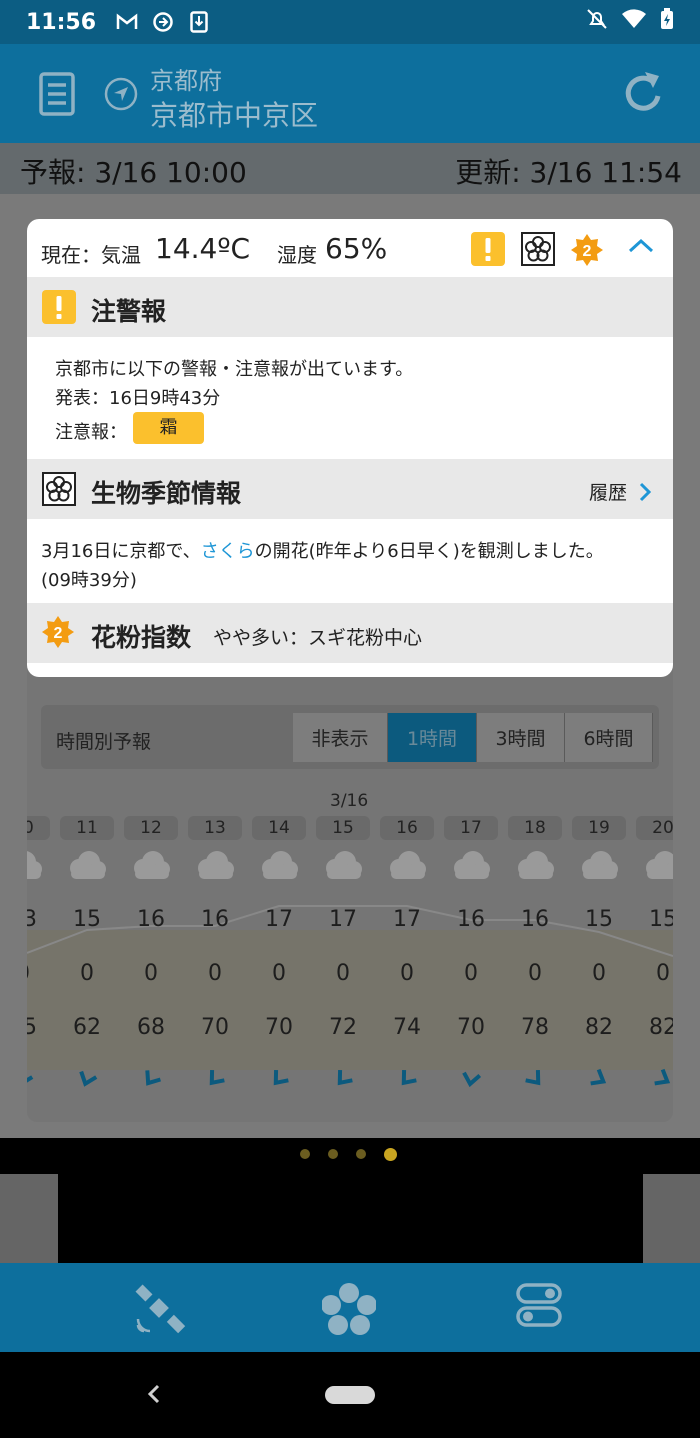 This screenshot has height=1438, width=700. Describe the element at coordinates (521, 737) in the screenshot. I see `interval-option: 3時間` at that location.